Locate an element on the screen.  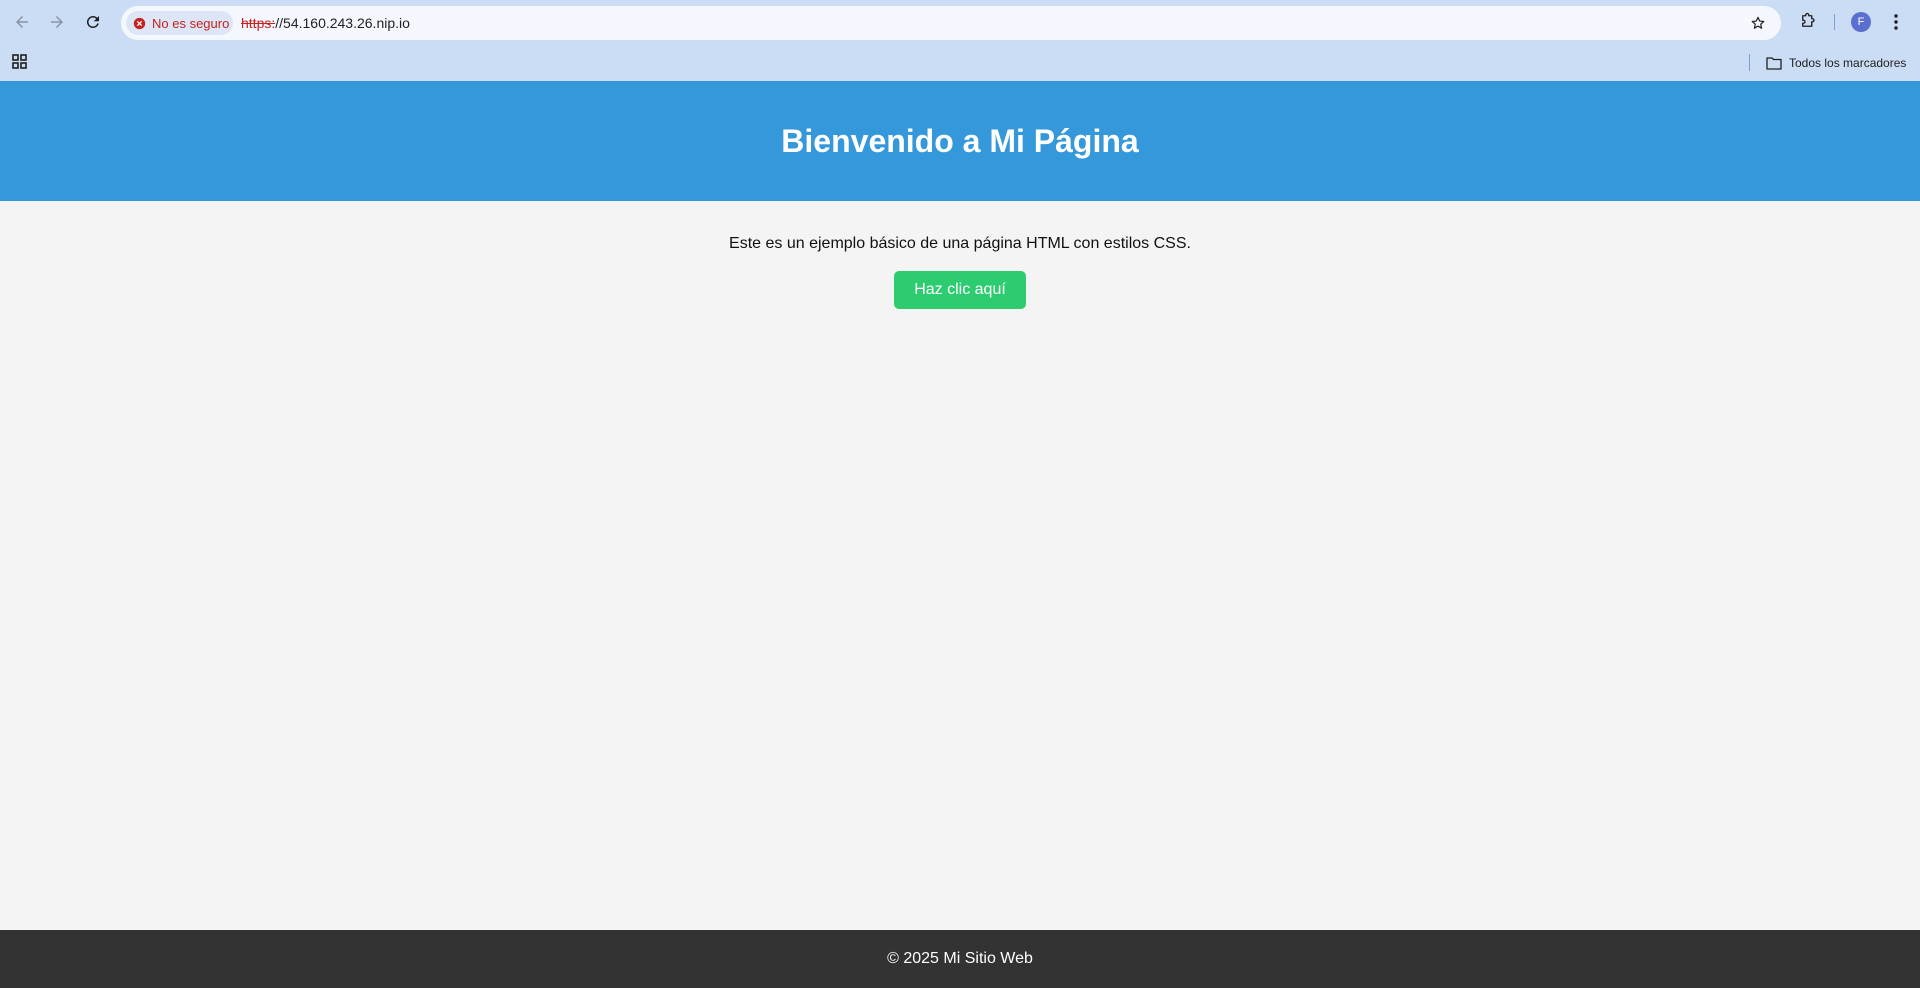
reload-icon is located at coordinates (92, 21).